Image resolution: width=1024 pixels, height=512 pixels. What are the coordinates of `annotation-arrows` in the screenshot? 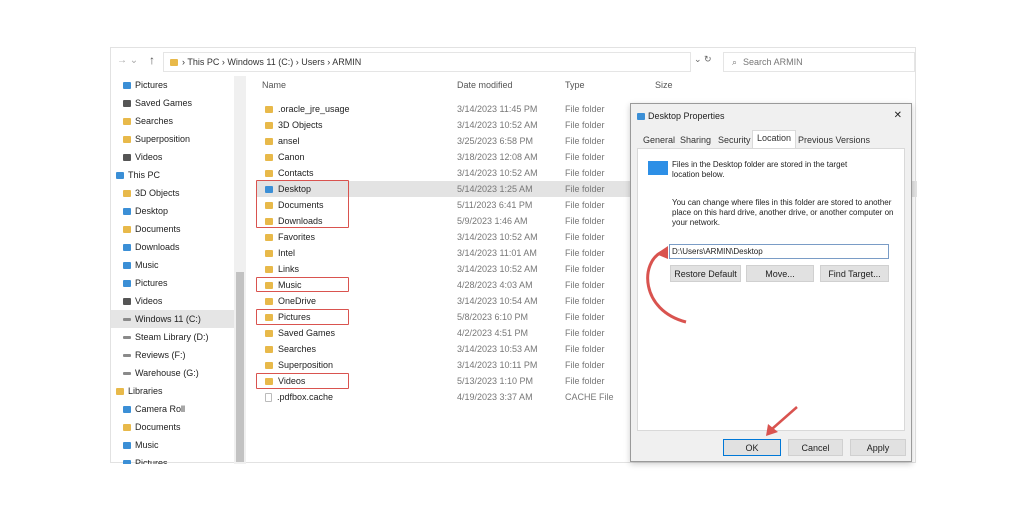 It's located at (722, 341).